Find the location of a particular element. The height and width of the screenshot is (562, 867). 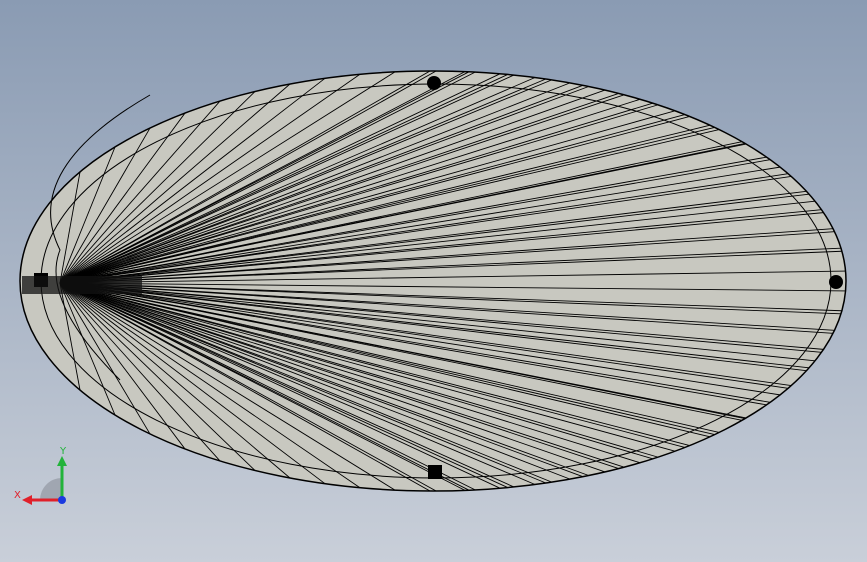

x-axis-head is located at coordinates (27, 500).